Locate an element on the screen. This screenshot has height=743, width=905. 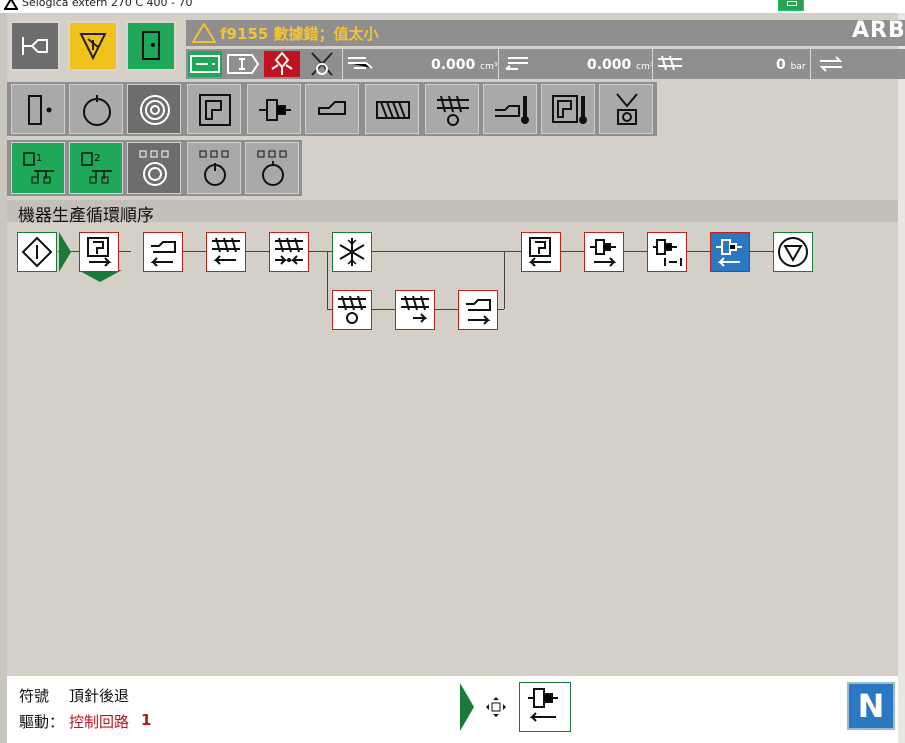
sequence-start-button is located at coordinates (272, 168).